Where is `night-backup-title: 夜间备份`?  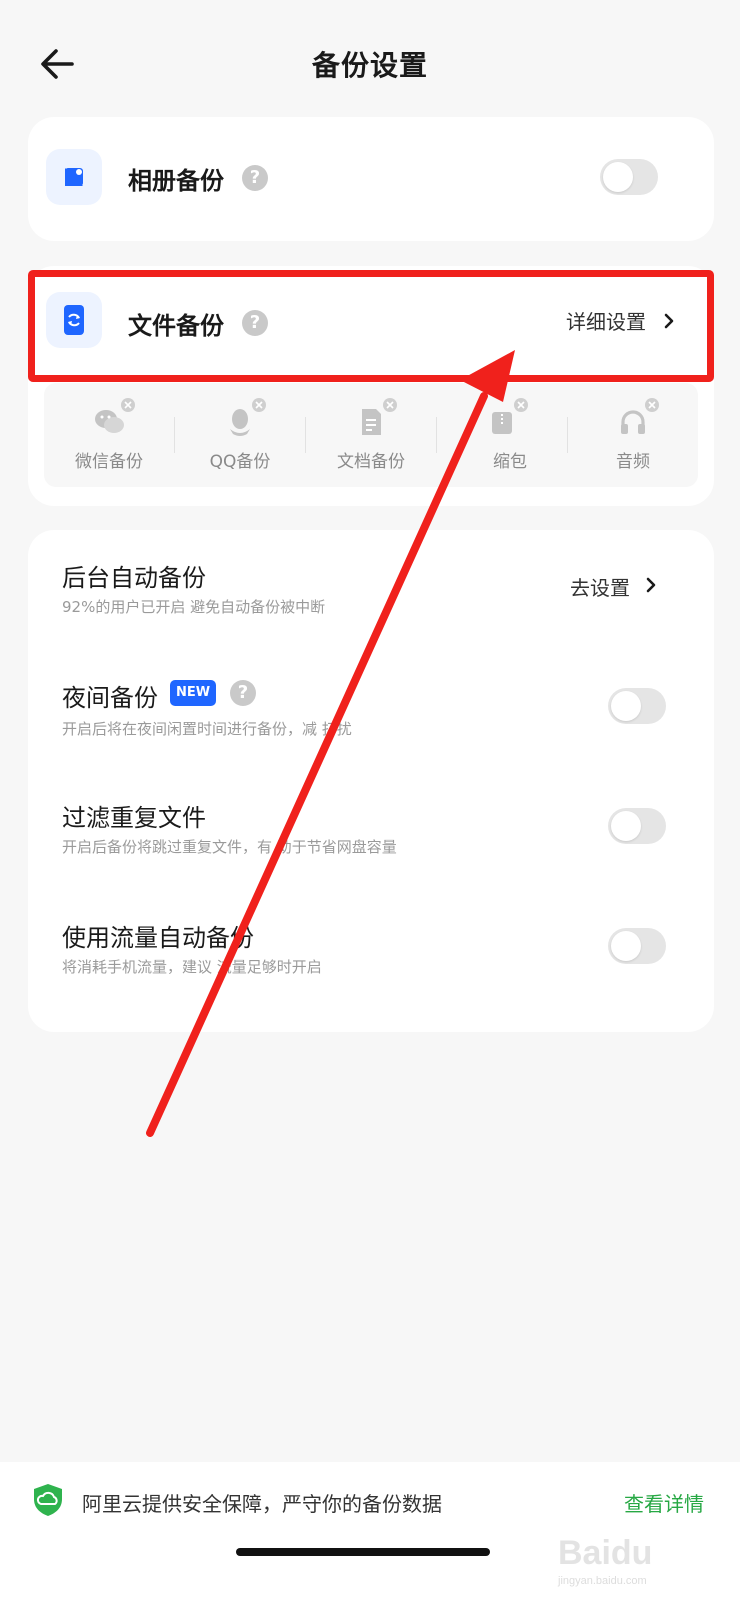
night-backup-title: 夜间备份 is located at coordinates (110, 698).